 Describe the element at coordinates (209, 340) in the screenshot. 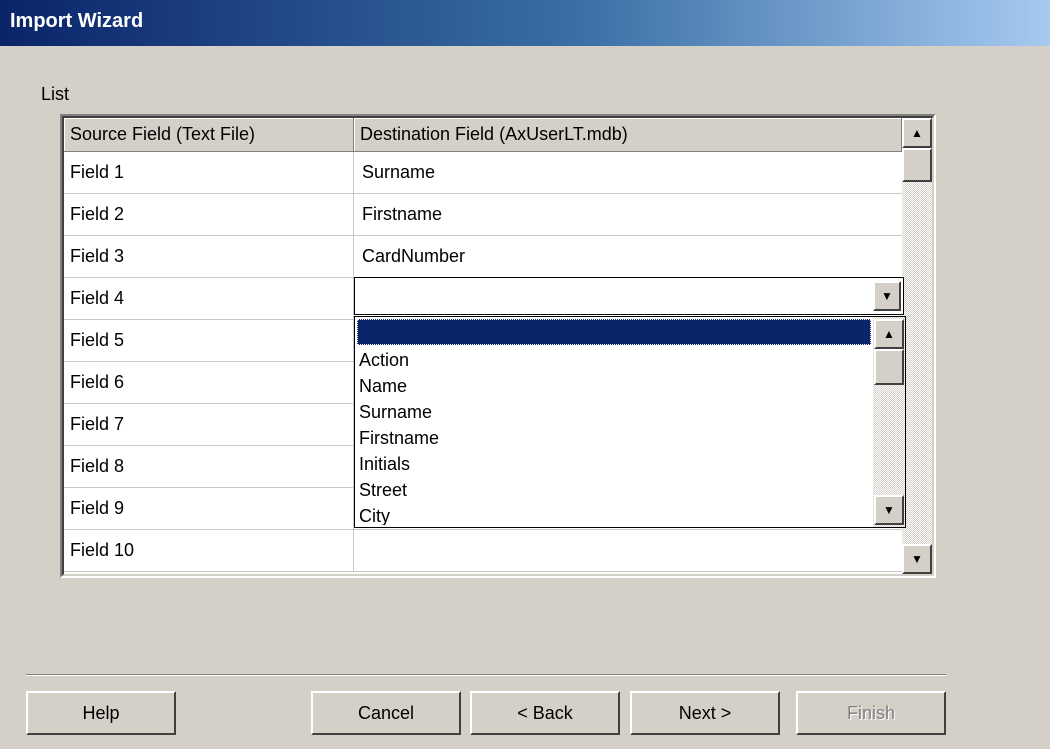

I see `source-field-cell: Field 5` at that location.